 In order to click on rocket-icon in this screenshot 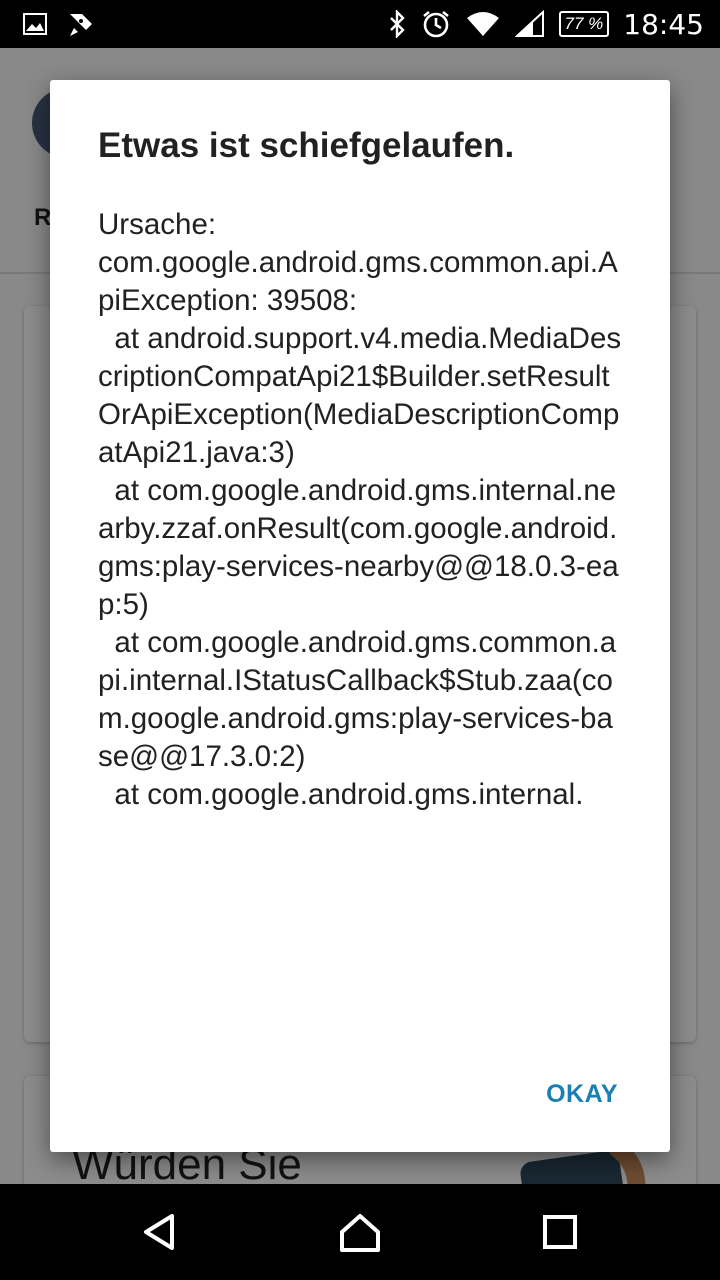, I will do `click(81, 25)`.